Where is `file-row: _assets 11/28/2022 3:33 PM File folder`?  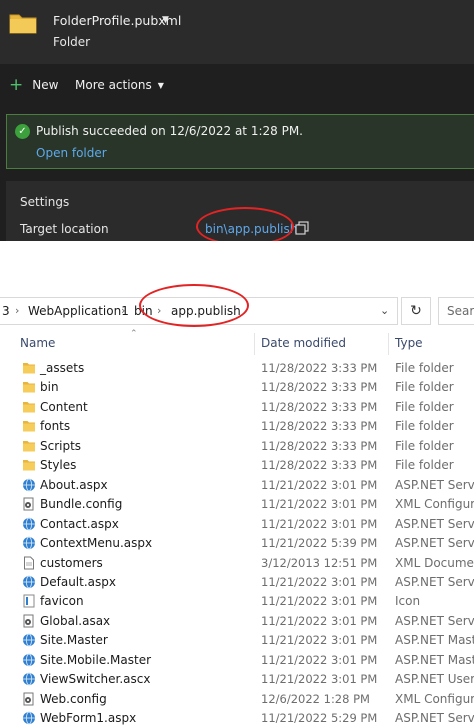
file-row: _assets 11/28/2022 3:33 PM File folder is located at coordinates (237, 368).